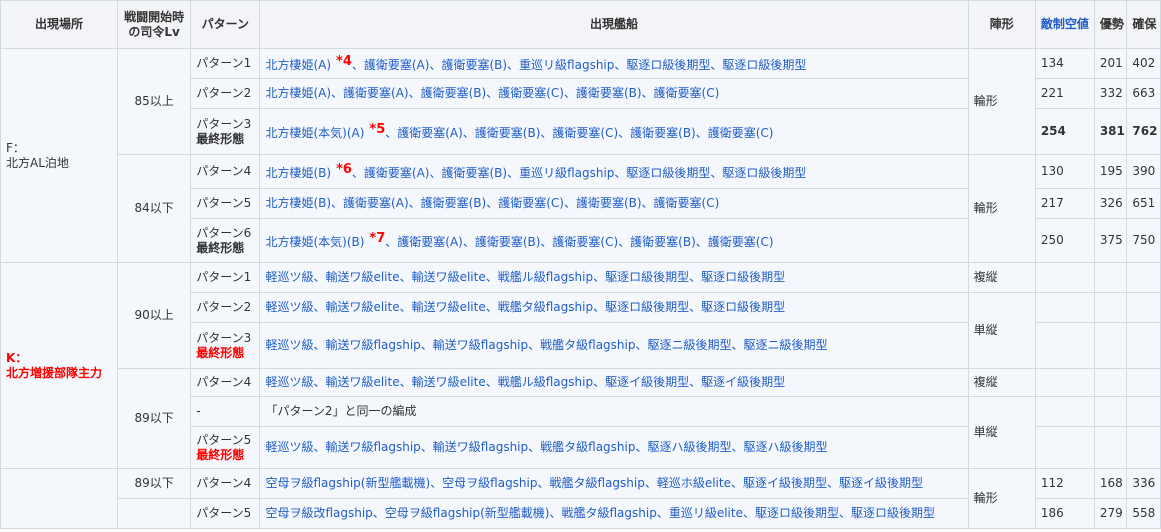  What do you see at coordinates (59, 498) in the screenshot?
I see `location-cell` at bounding box center [59, 498].